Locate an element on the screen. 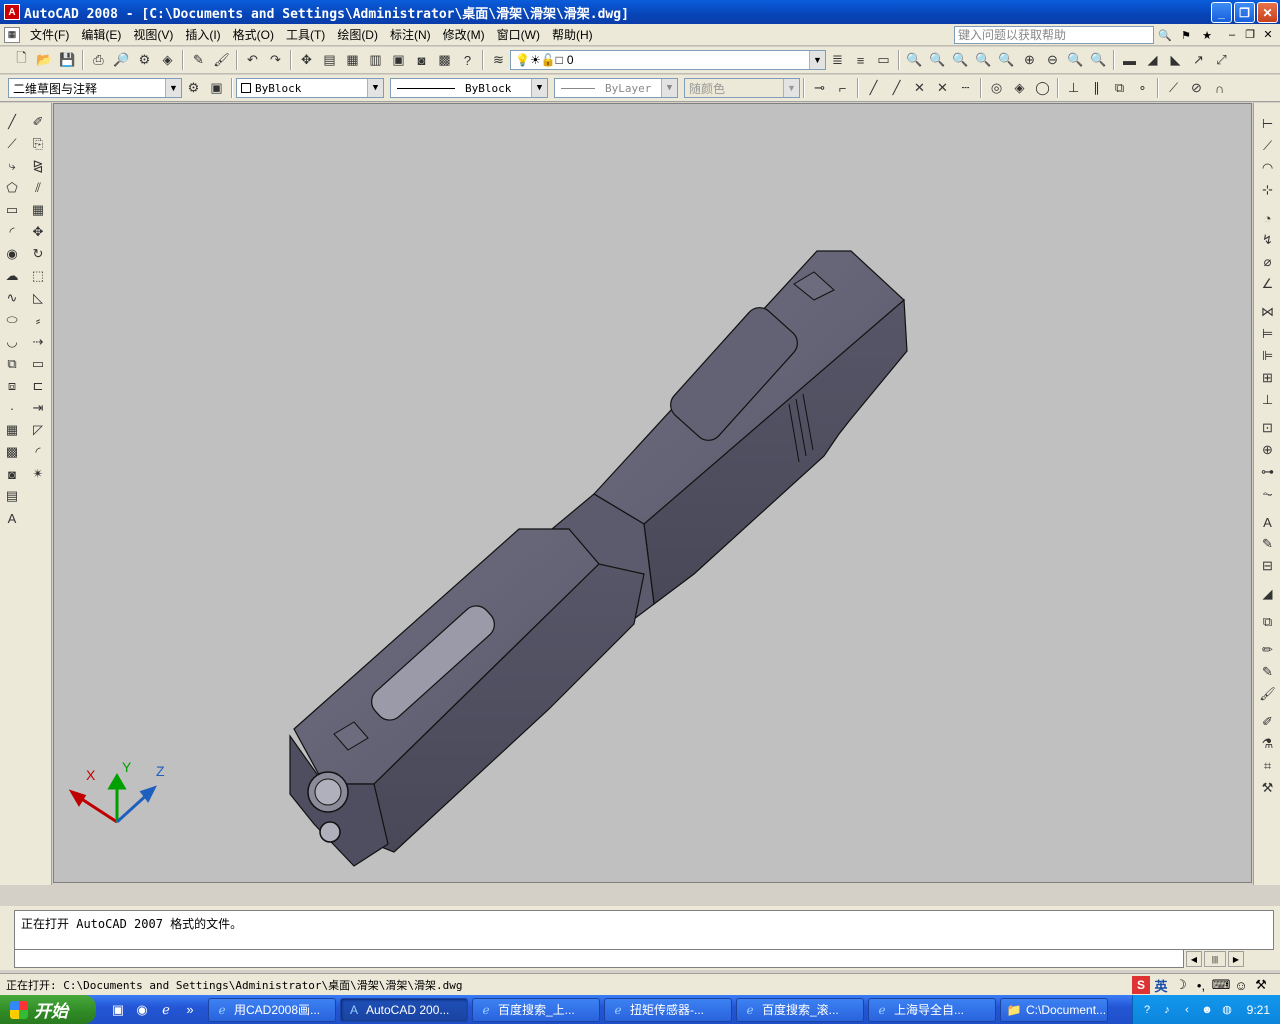 The image size is (1280, 1024). open-file-icon: 📂 is located at coordinates (44, 60).